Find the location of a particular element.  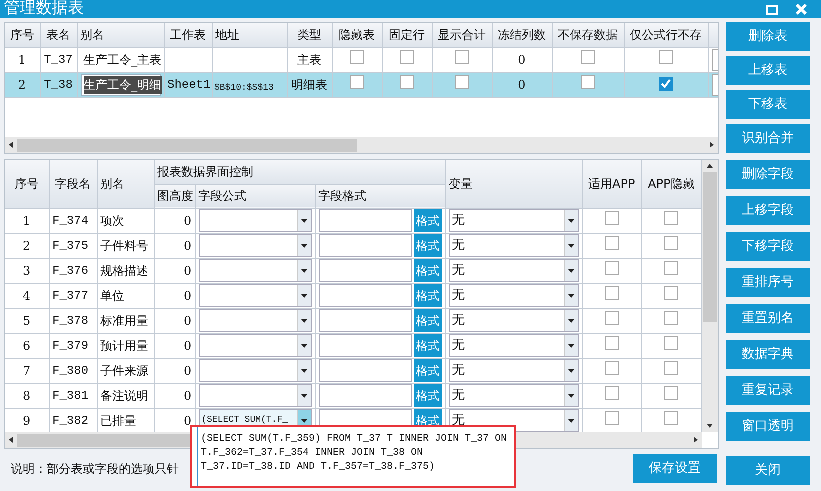

table-cell: F_374 is located at coordinates (73, 220).